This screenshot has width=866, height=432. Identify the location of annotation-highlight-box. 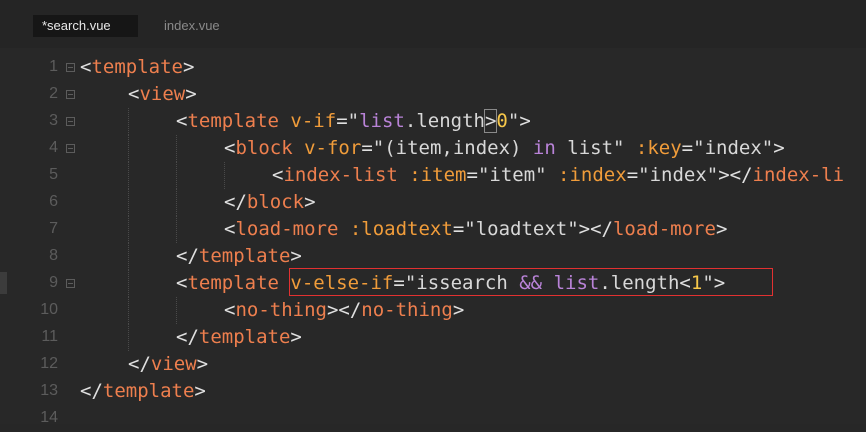
(531, 282).